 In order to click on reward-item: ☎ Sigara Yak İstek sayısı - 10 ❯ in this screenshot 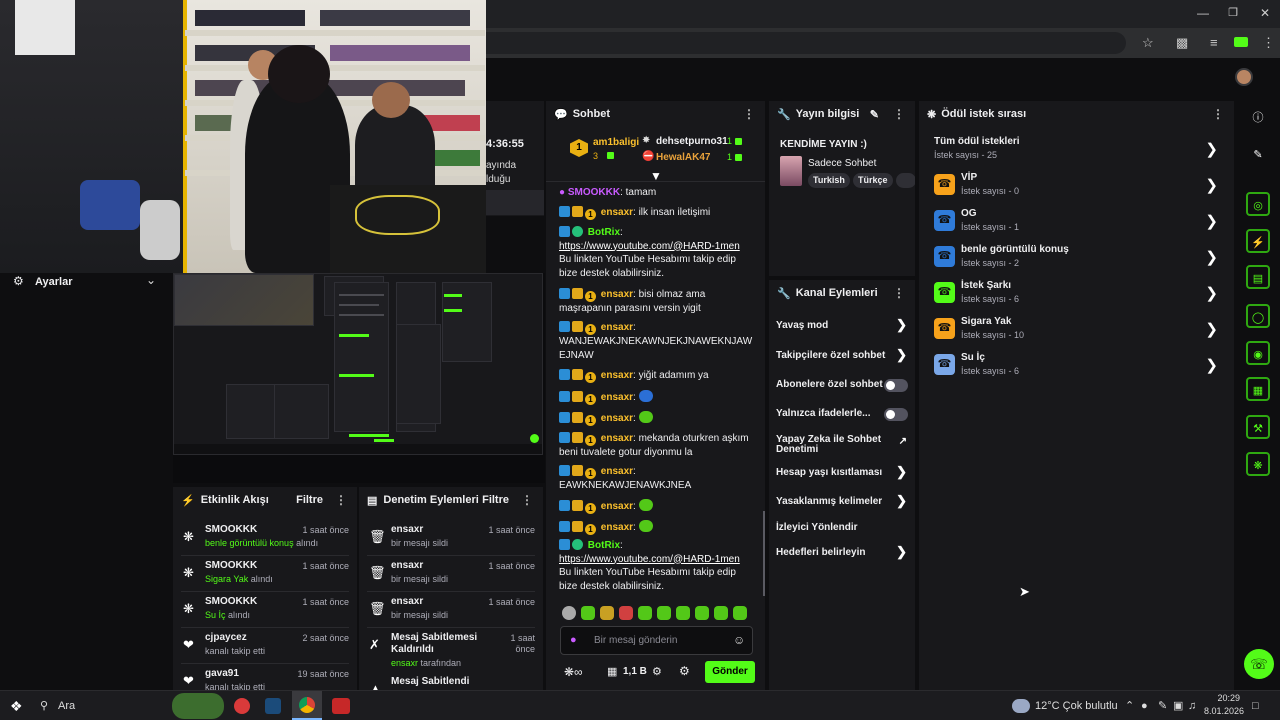, I will do `click(1076, 329)`.